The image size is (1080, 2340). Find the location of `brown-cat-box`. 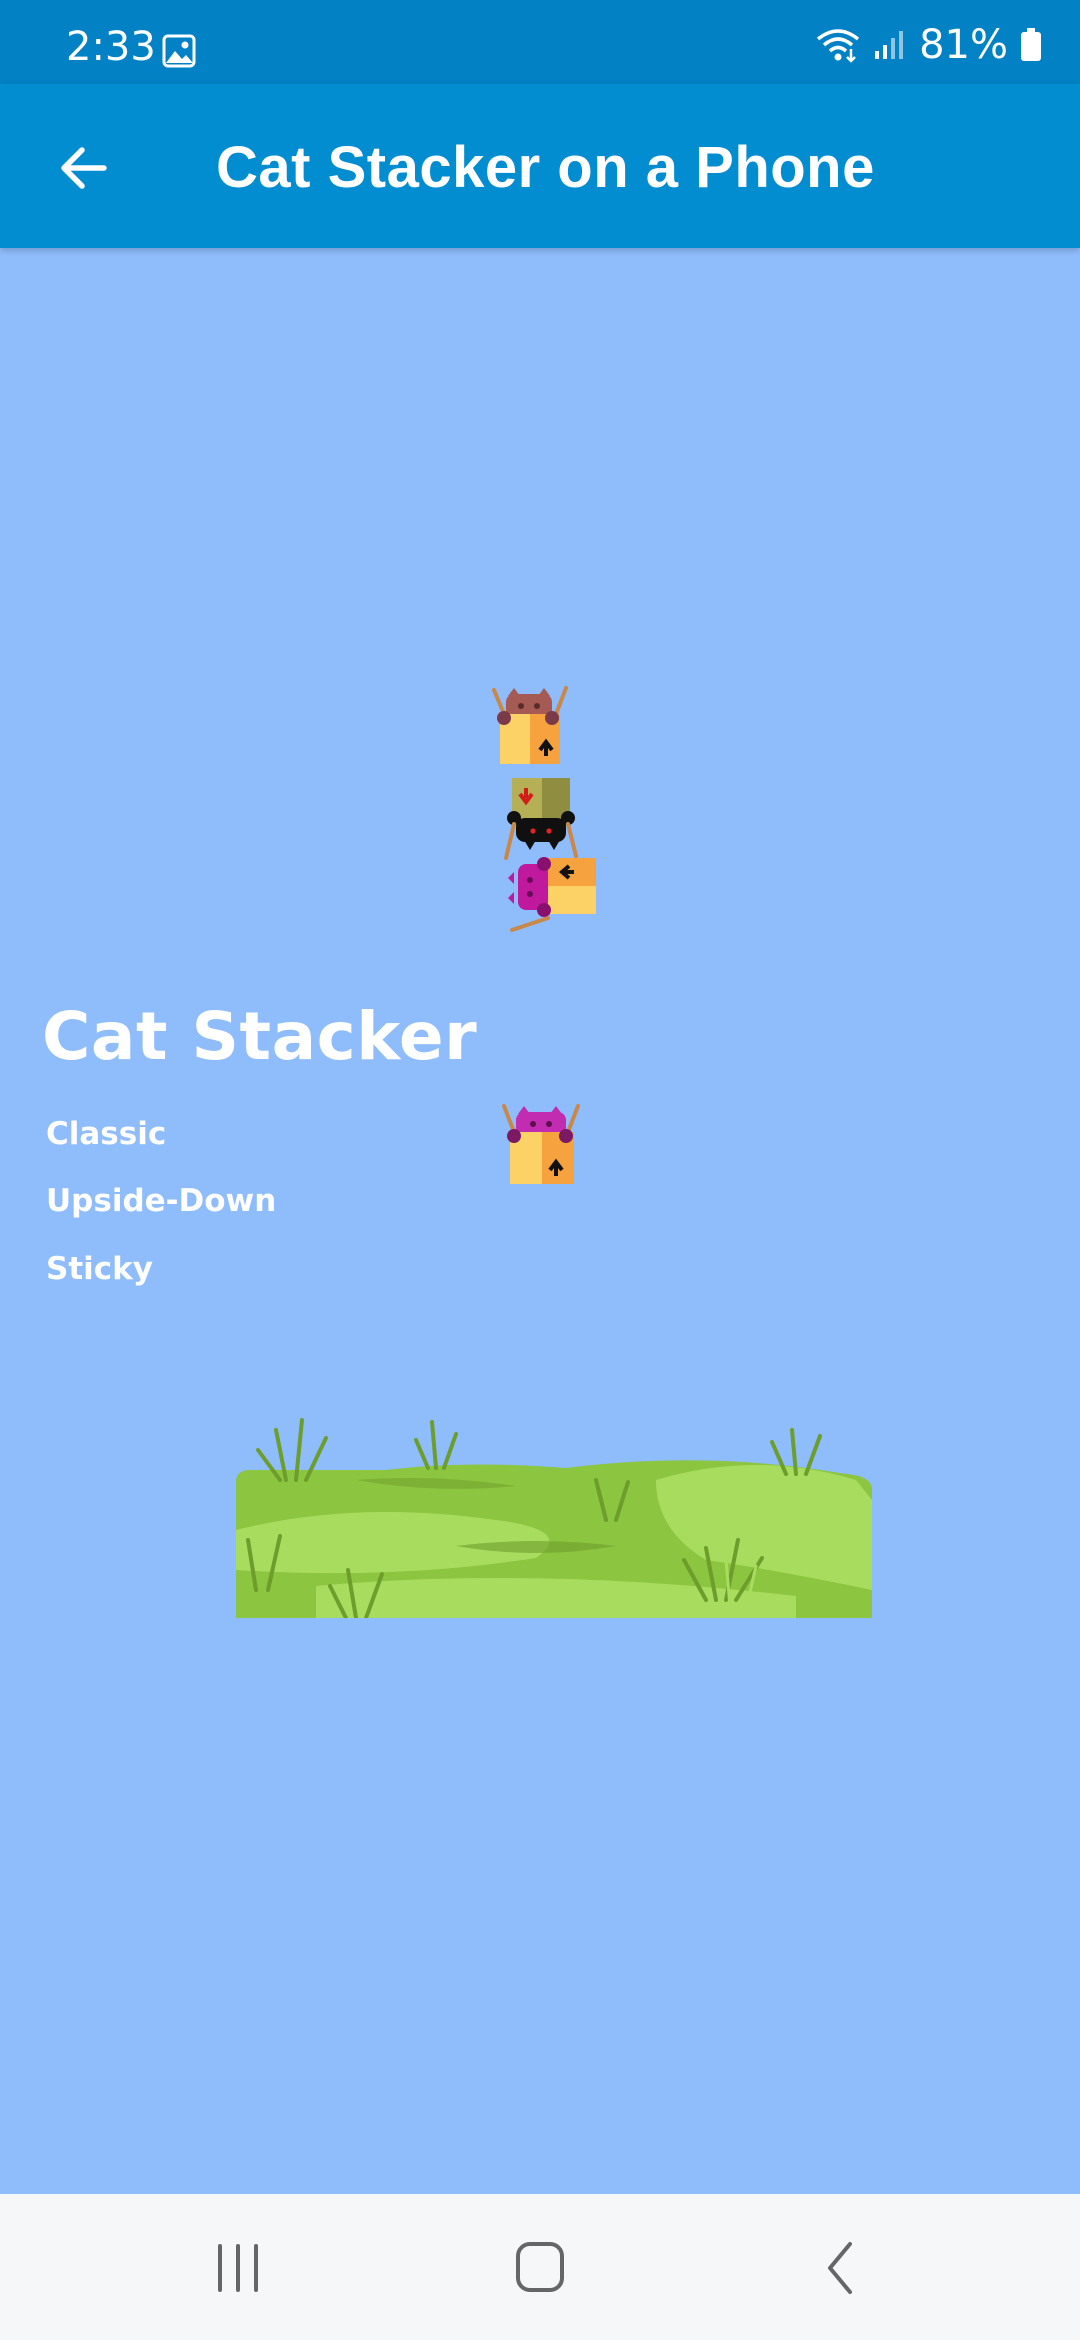

brown-cat-box is located at coordinates (530, 725).